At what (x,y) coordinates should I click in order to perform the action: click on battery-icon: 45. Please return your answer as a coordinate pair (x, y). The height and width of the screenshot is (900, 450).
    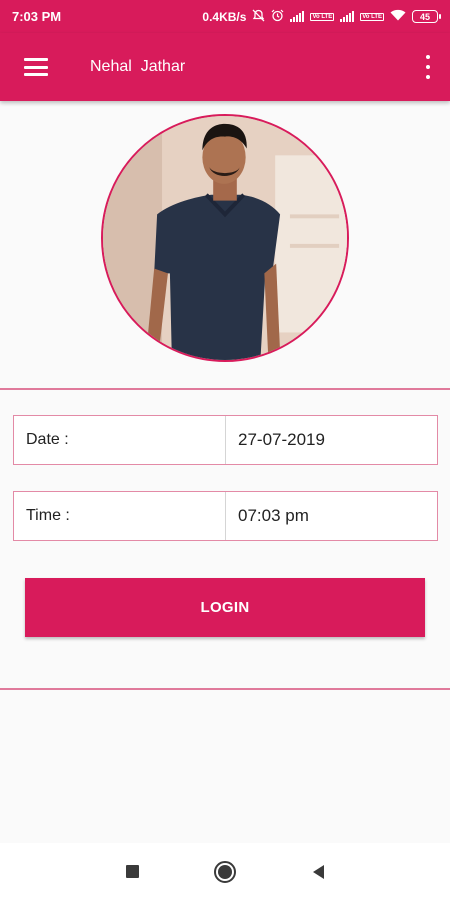
    Looking at the image, I should click on (426, 16).